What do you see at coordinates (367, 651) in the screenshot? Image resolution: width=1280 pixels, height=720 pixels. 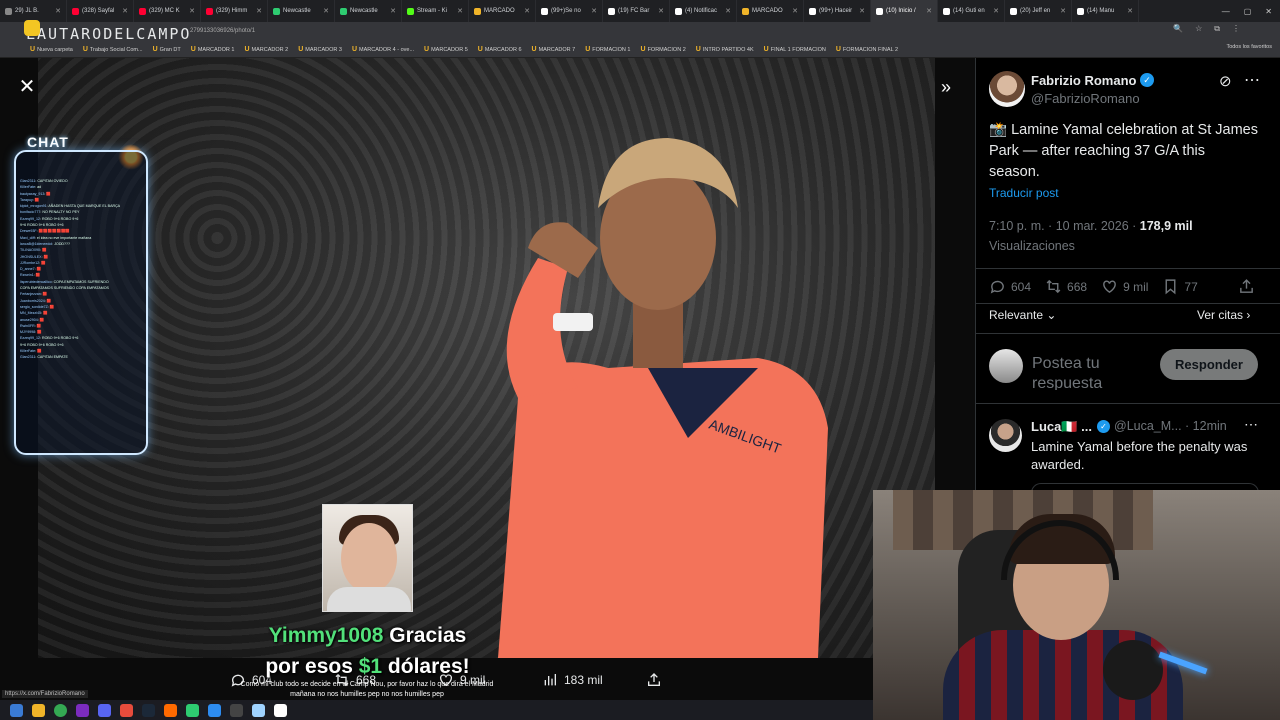 I see `donation-alert: Yimmy1008 Gracias por esos $1 dólares!` at bounding box center [367, 651].